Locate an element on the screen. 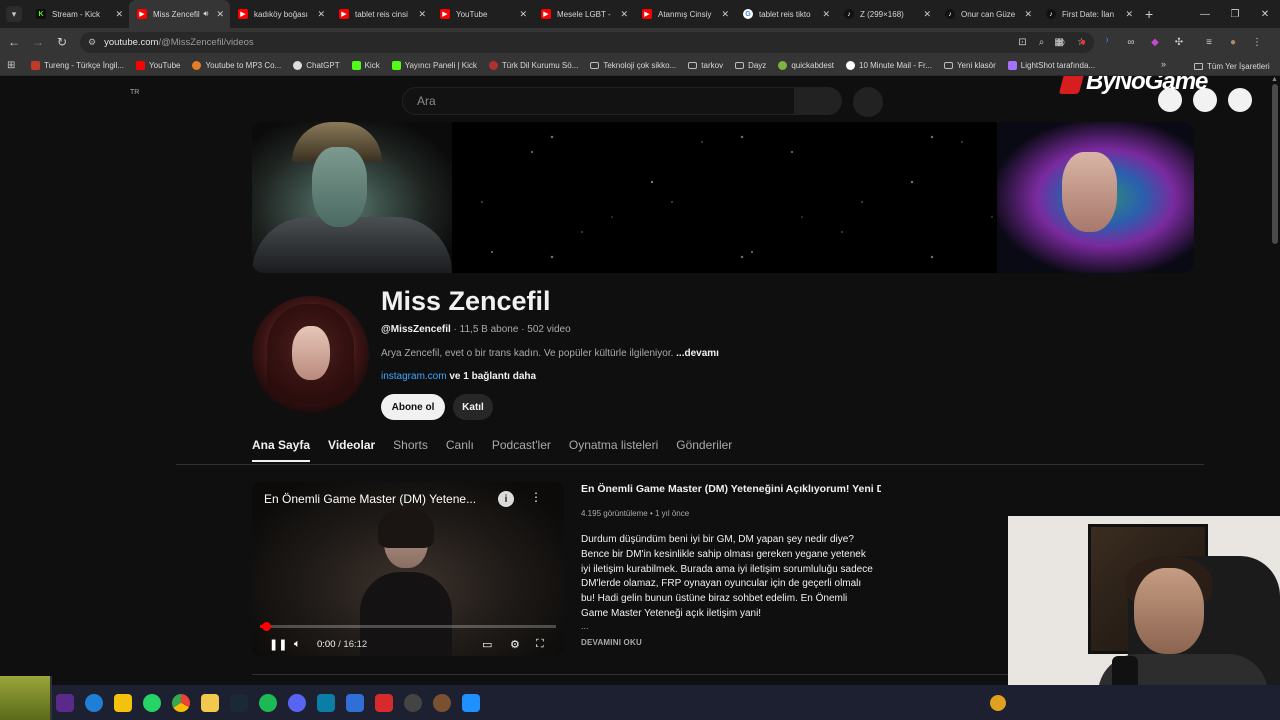 This screenshot has width=1280, height=720. player-progress-bar is located at coordinates (408, 626).